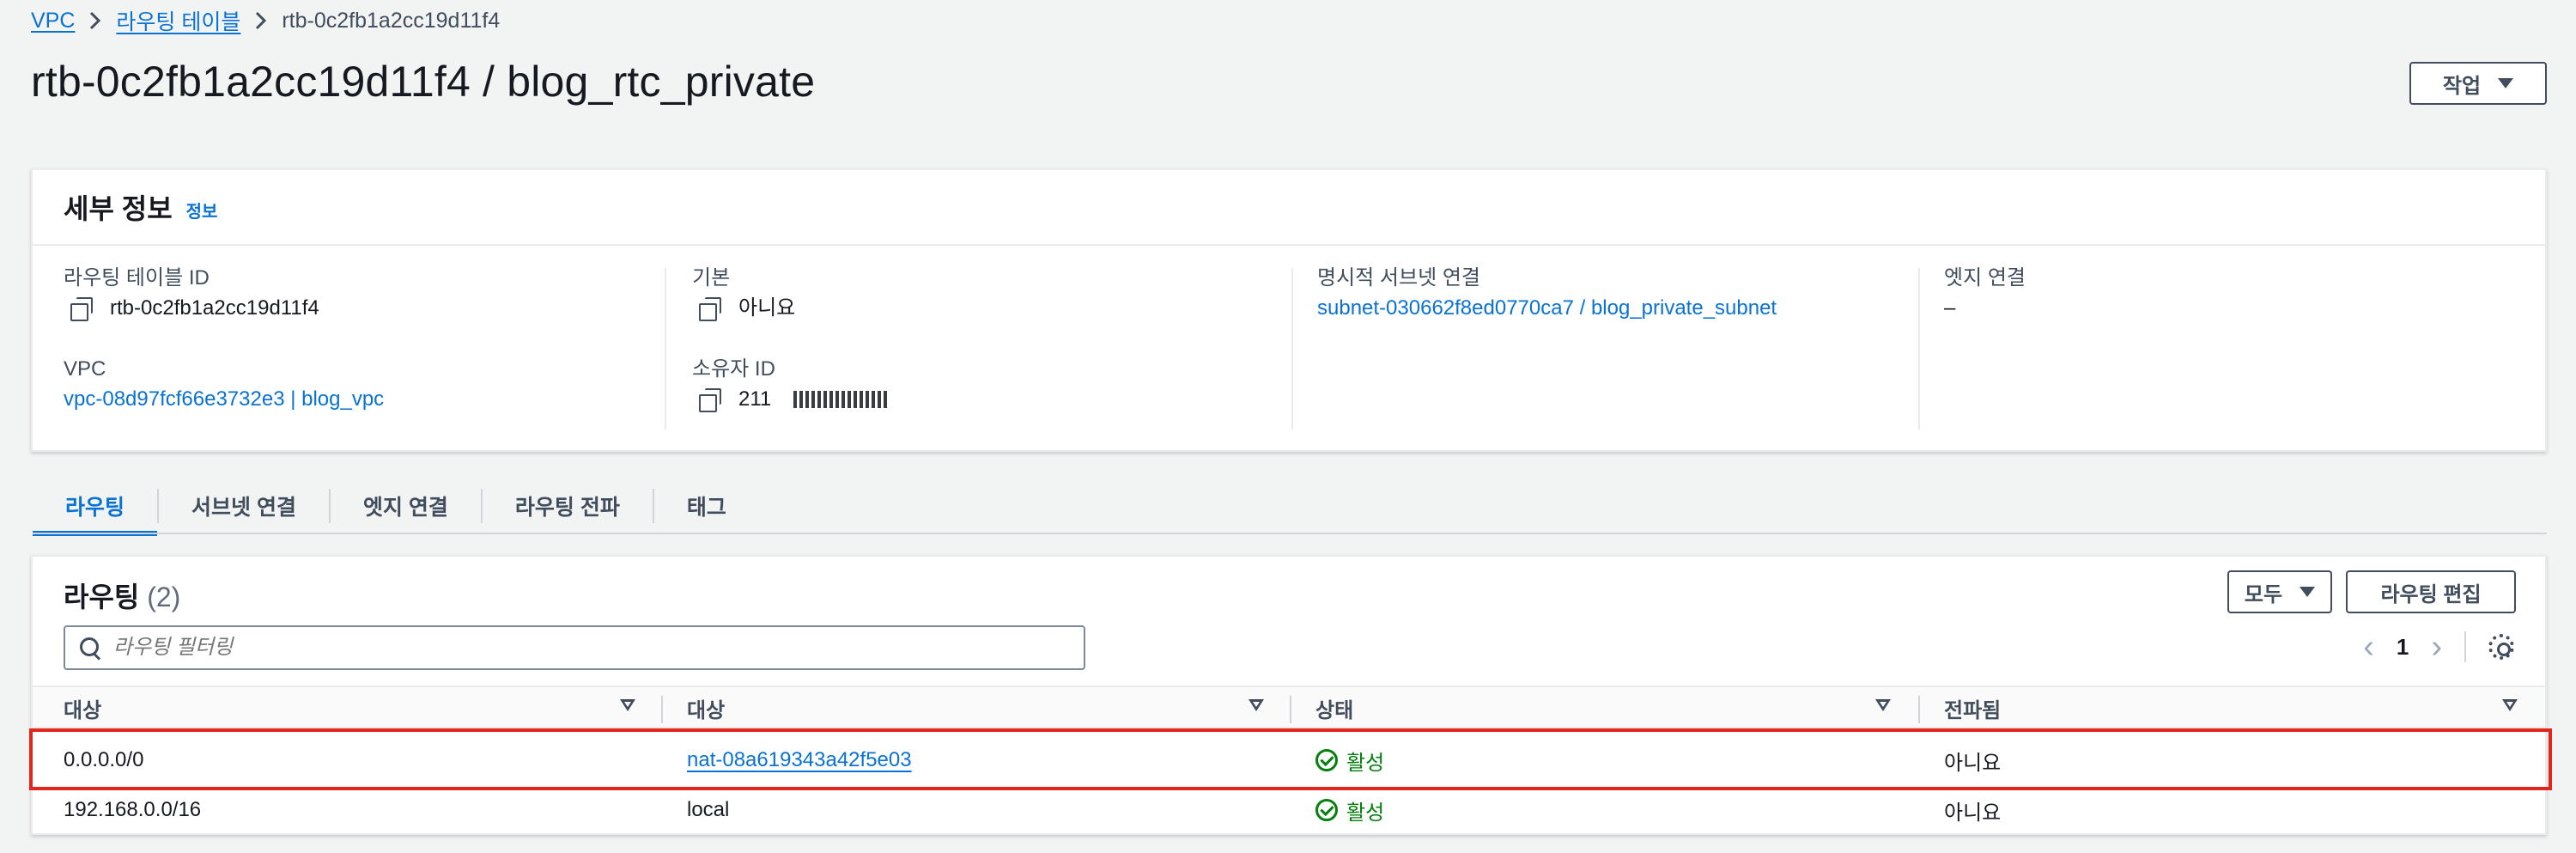 The height and width of the screenshot is (853, 2576). Describe the element at coordinates (1289, 810) in the screenshot. I see `table-row: 192.168.0.0/16 local 활성 아니요` at that location.